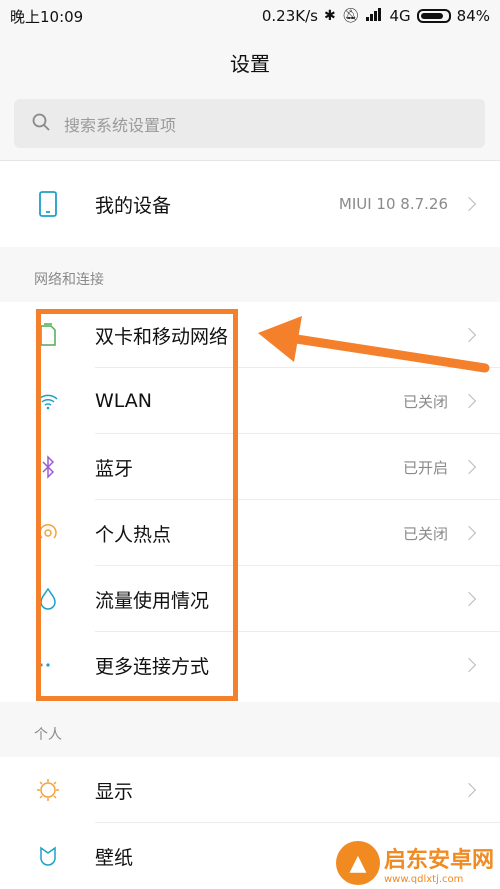 This screenshot has height=889, width=500. Describe the element at coordinates (433, 16) in the screenshot. I see `battery-icon` at that location.